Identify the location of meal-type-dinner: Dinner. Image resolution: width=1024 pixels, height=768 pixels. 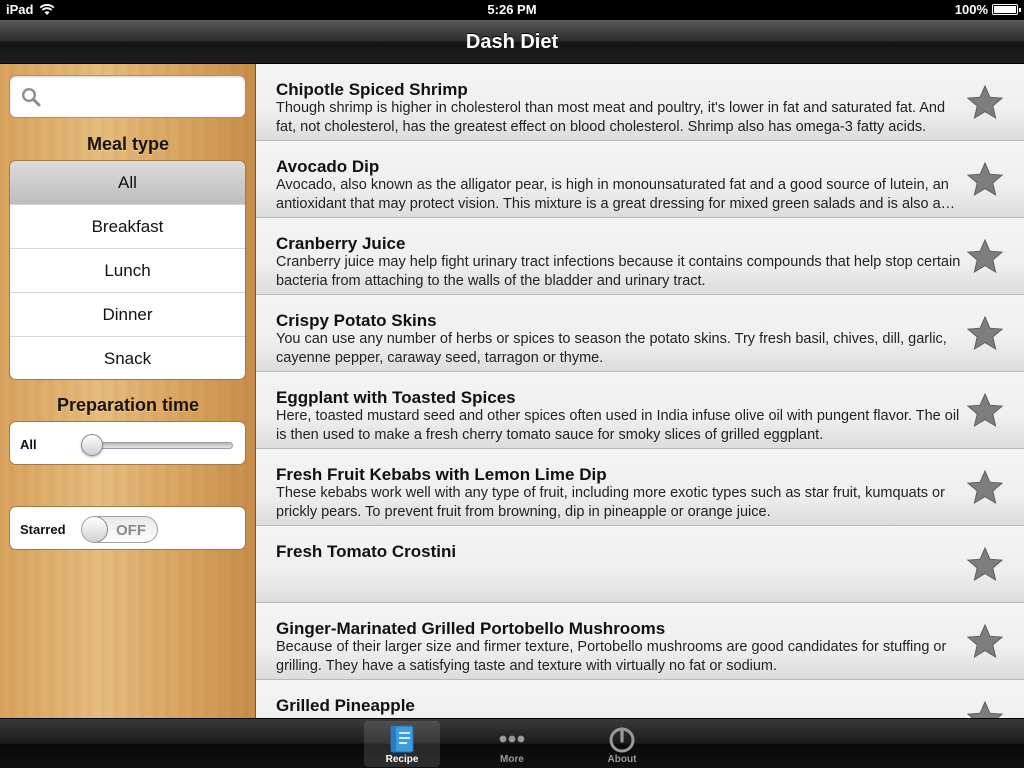
(127, 315).